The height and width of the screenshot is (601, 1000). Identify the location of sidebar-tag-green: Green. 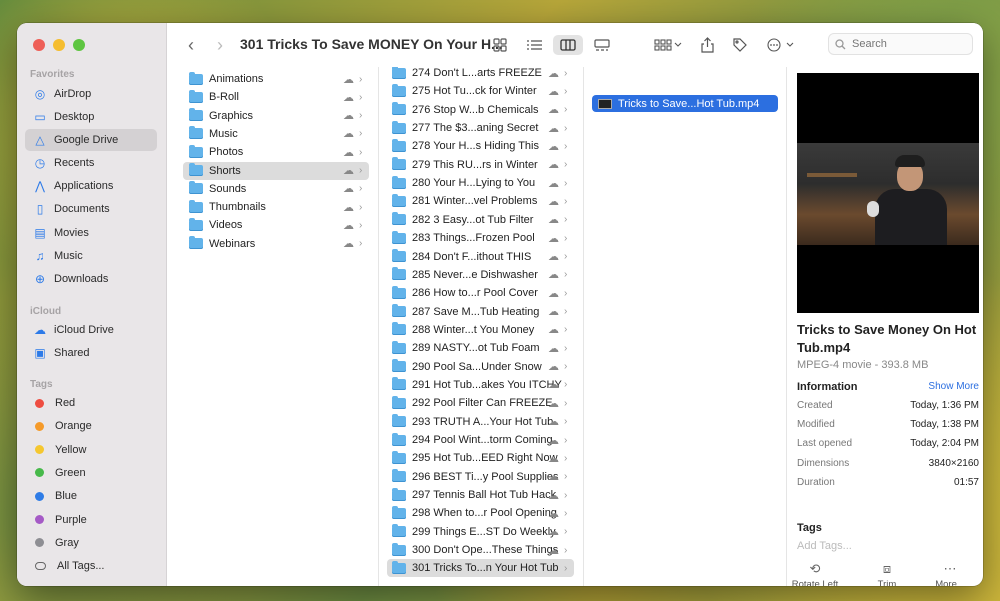
(91, 473).